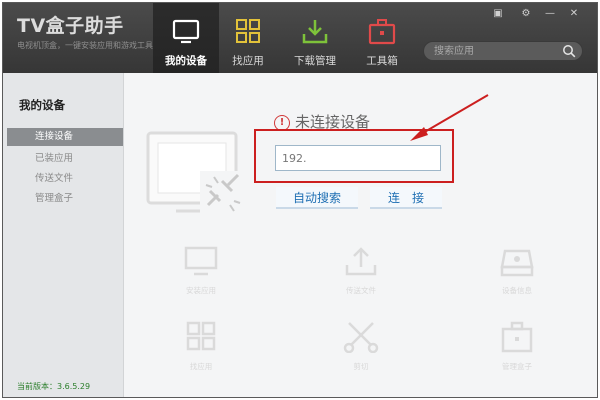  What do you see at coordinates (517, 263) in the screenshot?
I see `drive-icon` at bounding box center [517, 263].